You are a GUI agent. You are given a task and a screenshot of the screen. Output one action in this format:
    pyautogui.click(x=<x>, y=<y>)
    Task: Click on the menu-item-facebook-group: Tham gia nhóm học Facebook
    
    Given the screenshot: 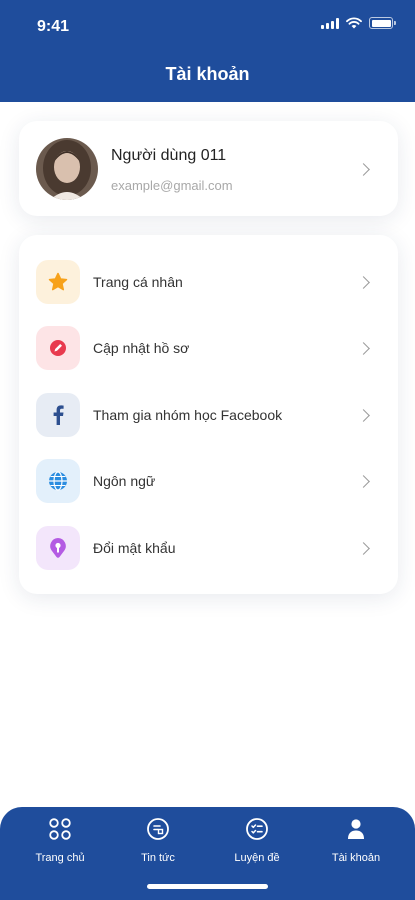 What is the action you would take?
    pyautogui.click(x=208, y=415)
    